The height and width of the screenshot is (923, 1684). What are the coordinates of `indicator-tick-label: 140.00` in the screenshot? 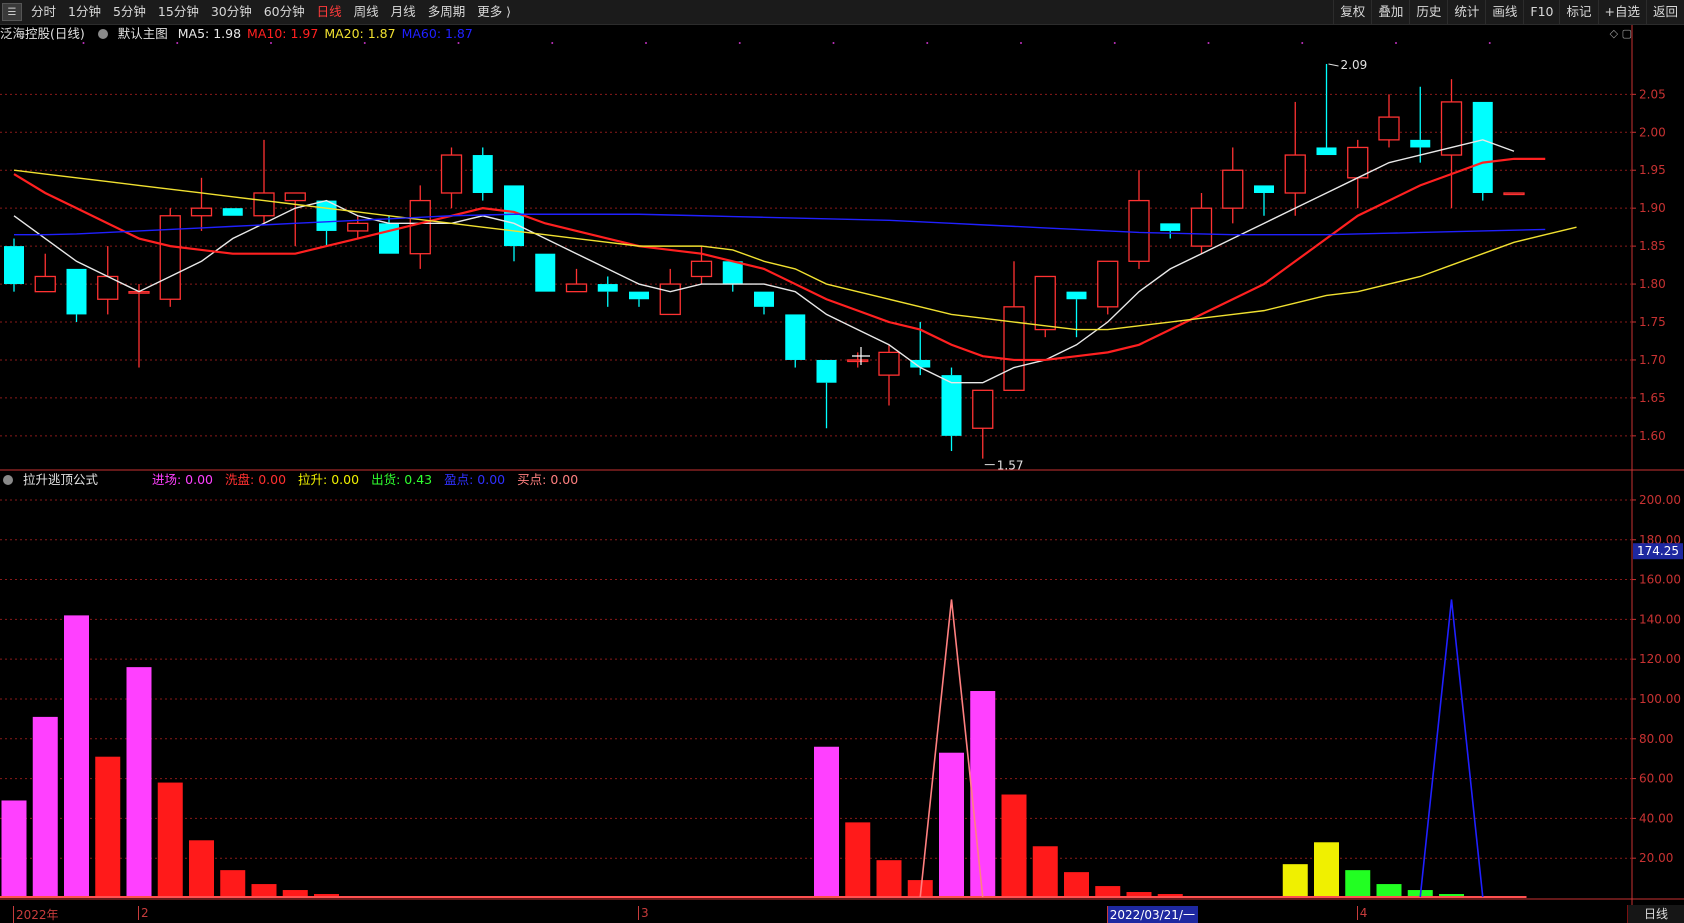 It's located at (1660, 619).